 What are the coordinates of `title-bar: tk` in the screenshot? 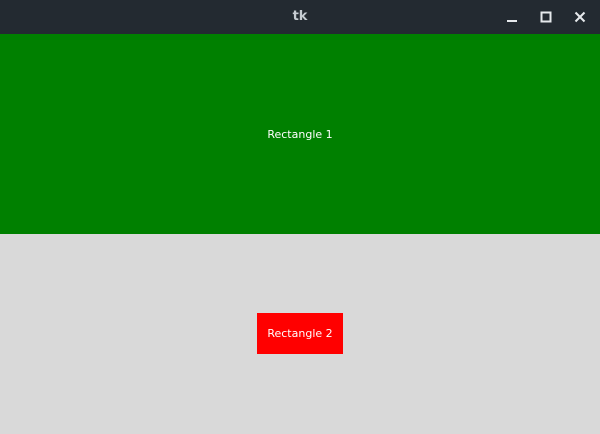 It's located at (300, 17).